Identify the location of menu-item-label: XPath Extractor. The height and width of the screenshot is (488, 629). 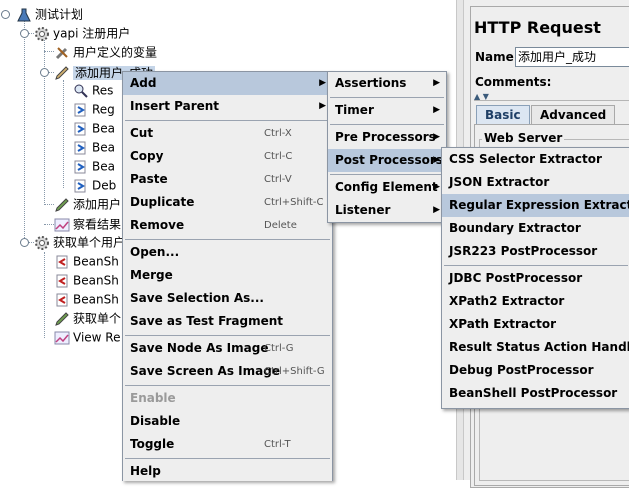
(502, 324).